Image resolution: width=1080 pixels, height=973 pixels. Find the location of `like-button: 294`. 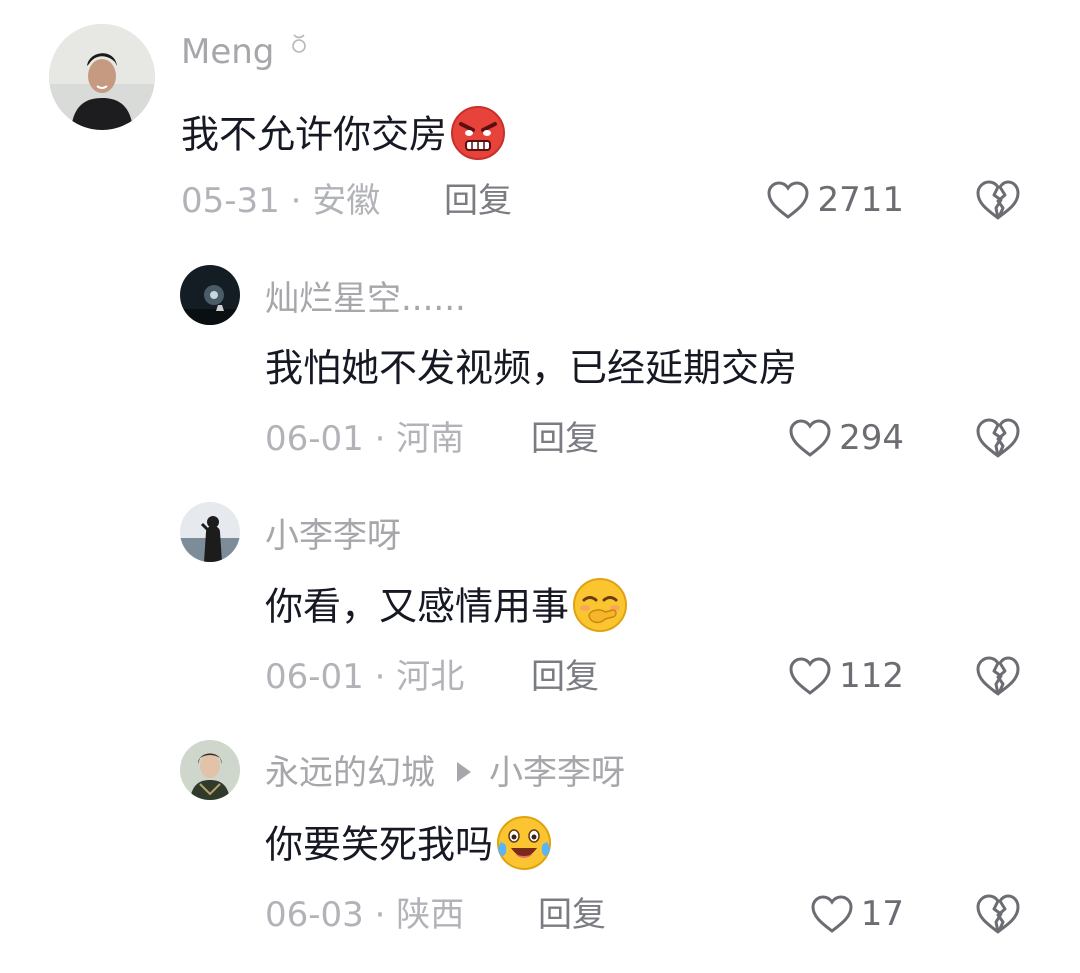

like-button: 294 is located at coordinates (845, 438).